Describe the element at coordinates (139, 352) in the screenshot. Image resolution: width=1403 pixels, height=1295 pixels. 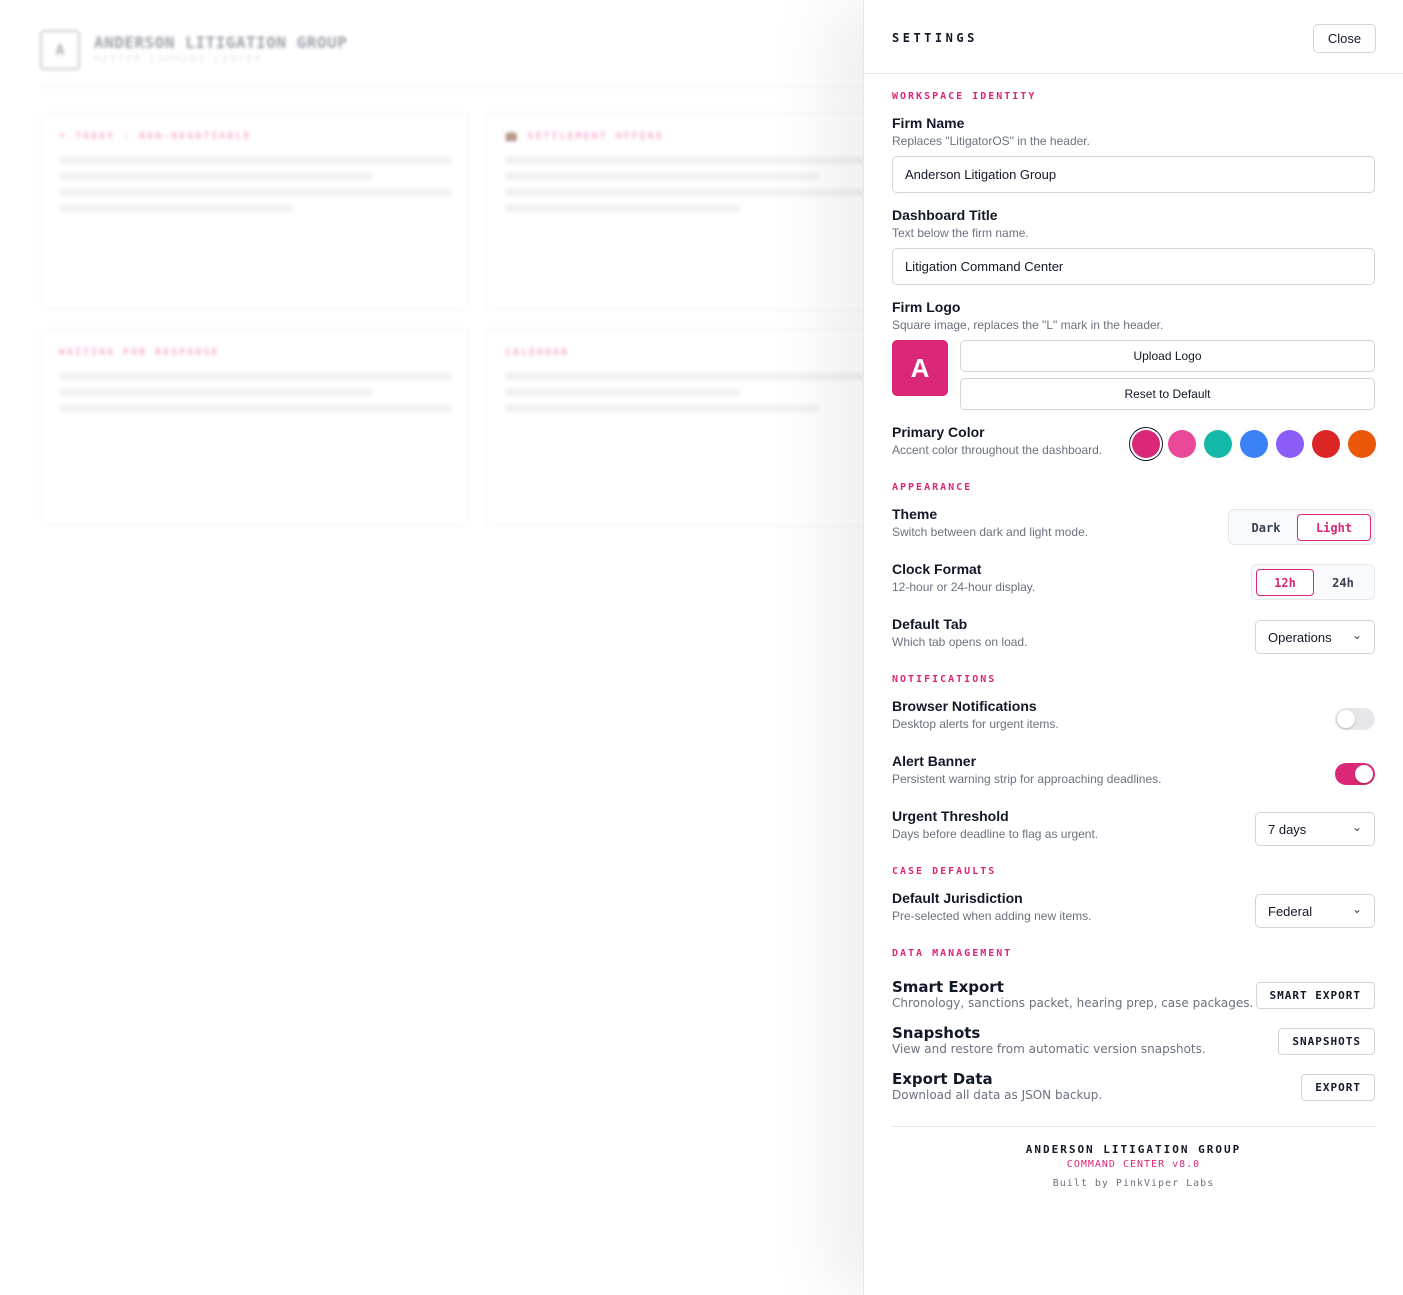
I see `card-title: WAITING FOR RESPONSE` at that location.